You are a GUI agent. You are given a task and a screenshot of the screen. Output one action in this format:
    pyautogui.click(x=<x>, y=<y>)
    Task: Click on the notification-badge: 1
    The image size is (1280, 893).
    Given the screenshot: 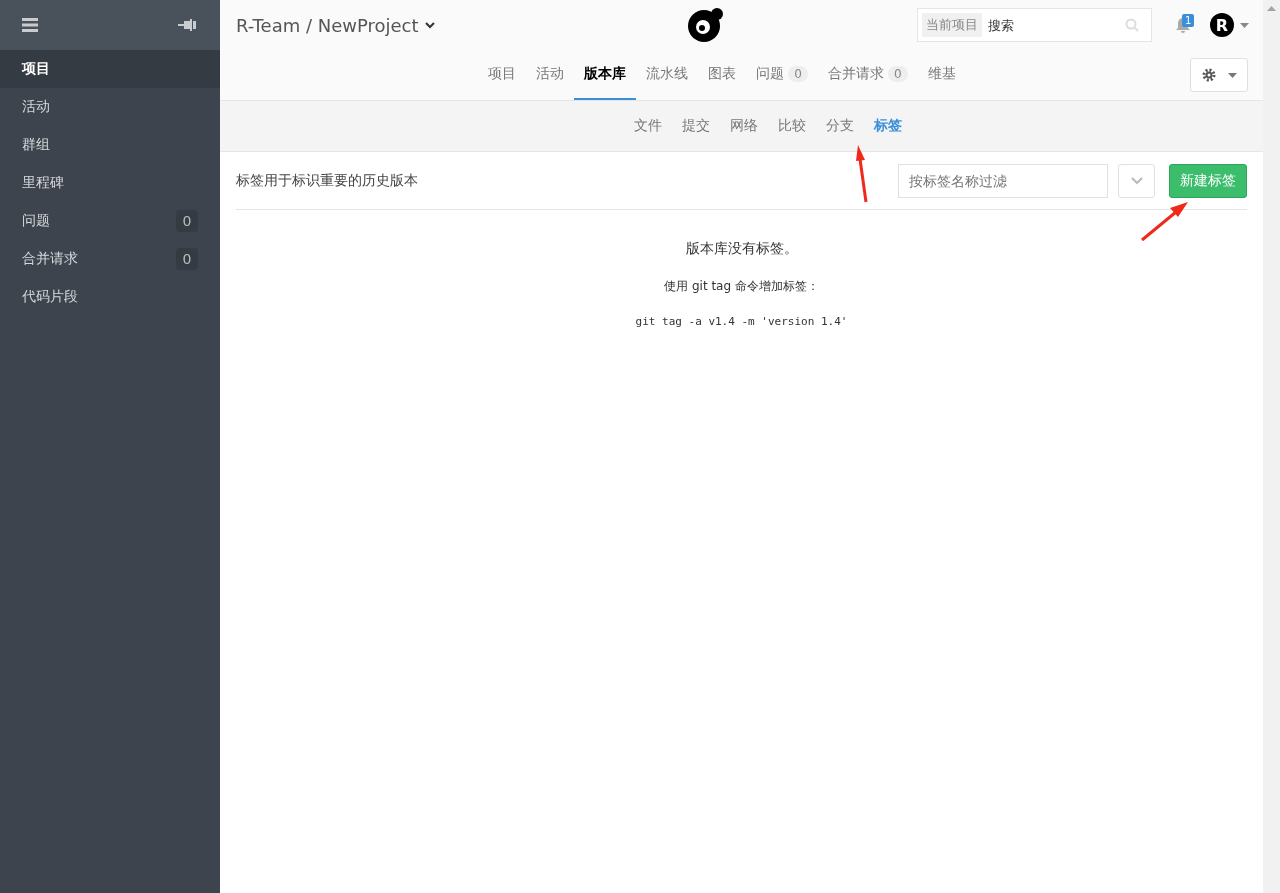 What is the action you would take?
    pyautogui.click(x=1188, y=20)
    